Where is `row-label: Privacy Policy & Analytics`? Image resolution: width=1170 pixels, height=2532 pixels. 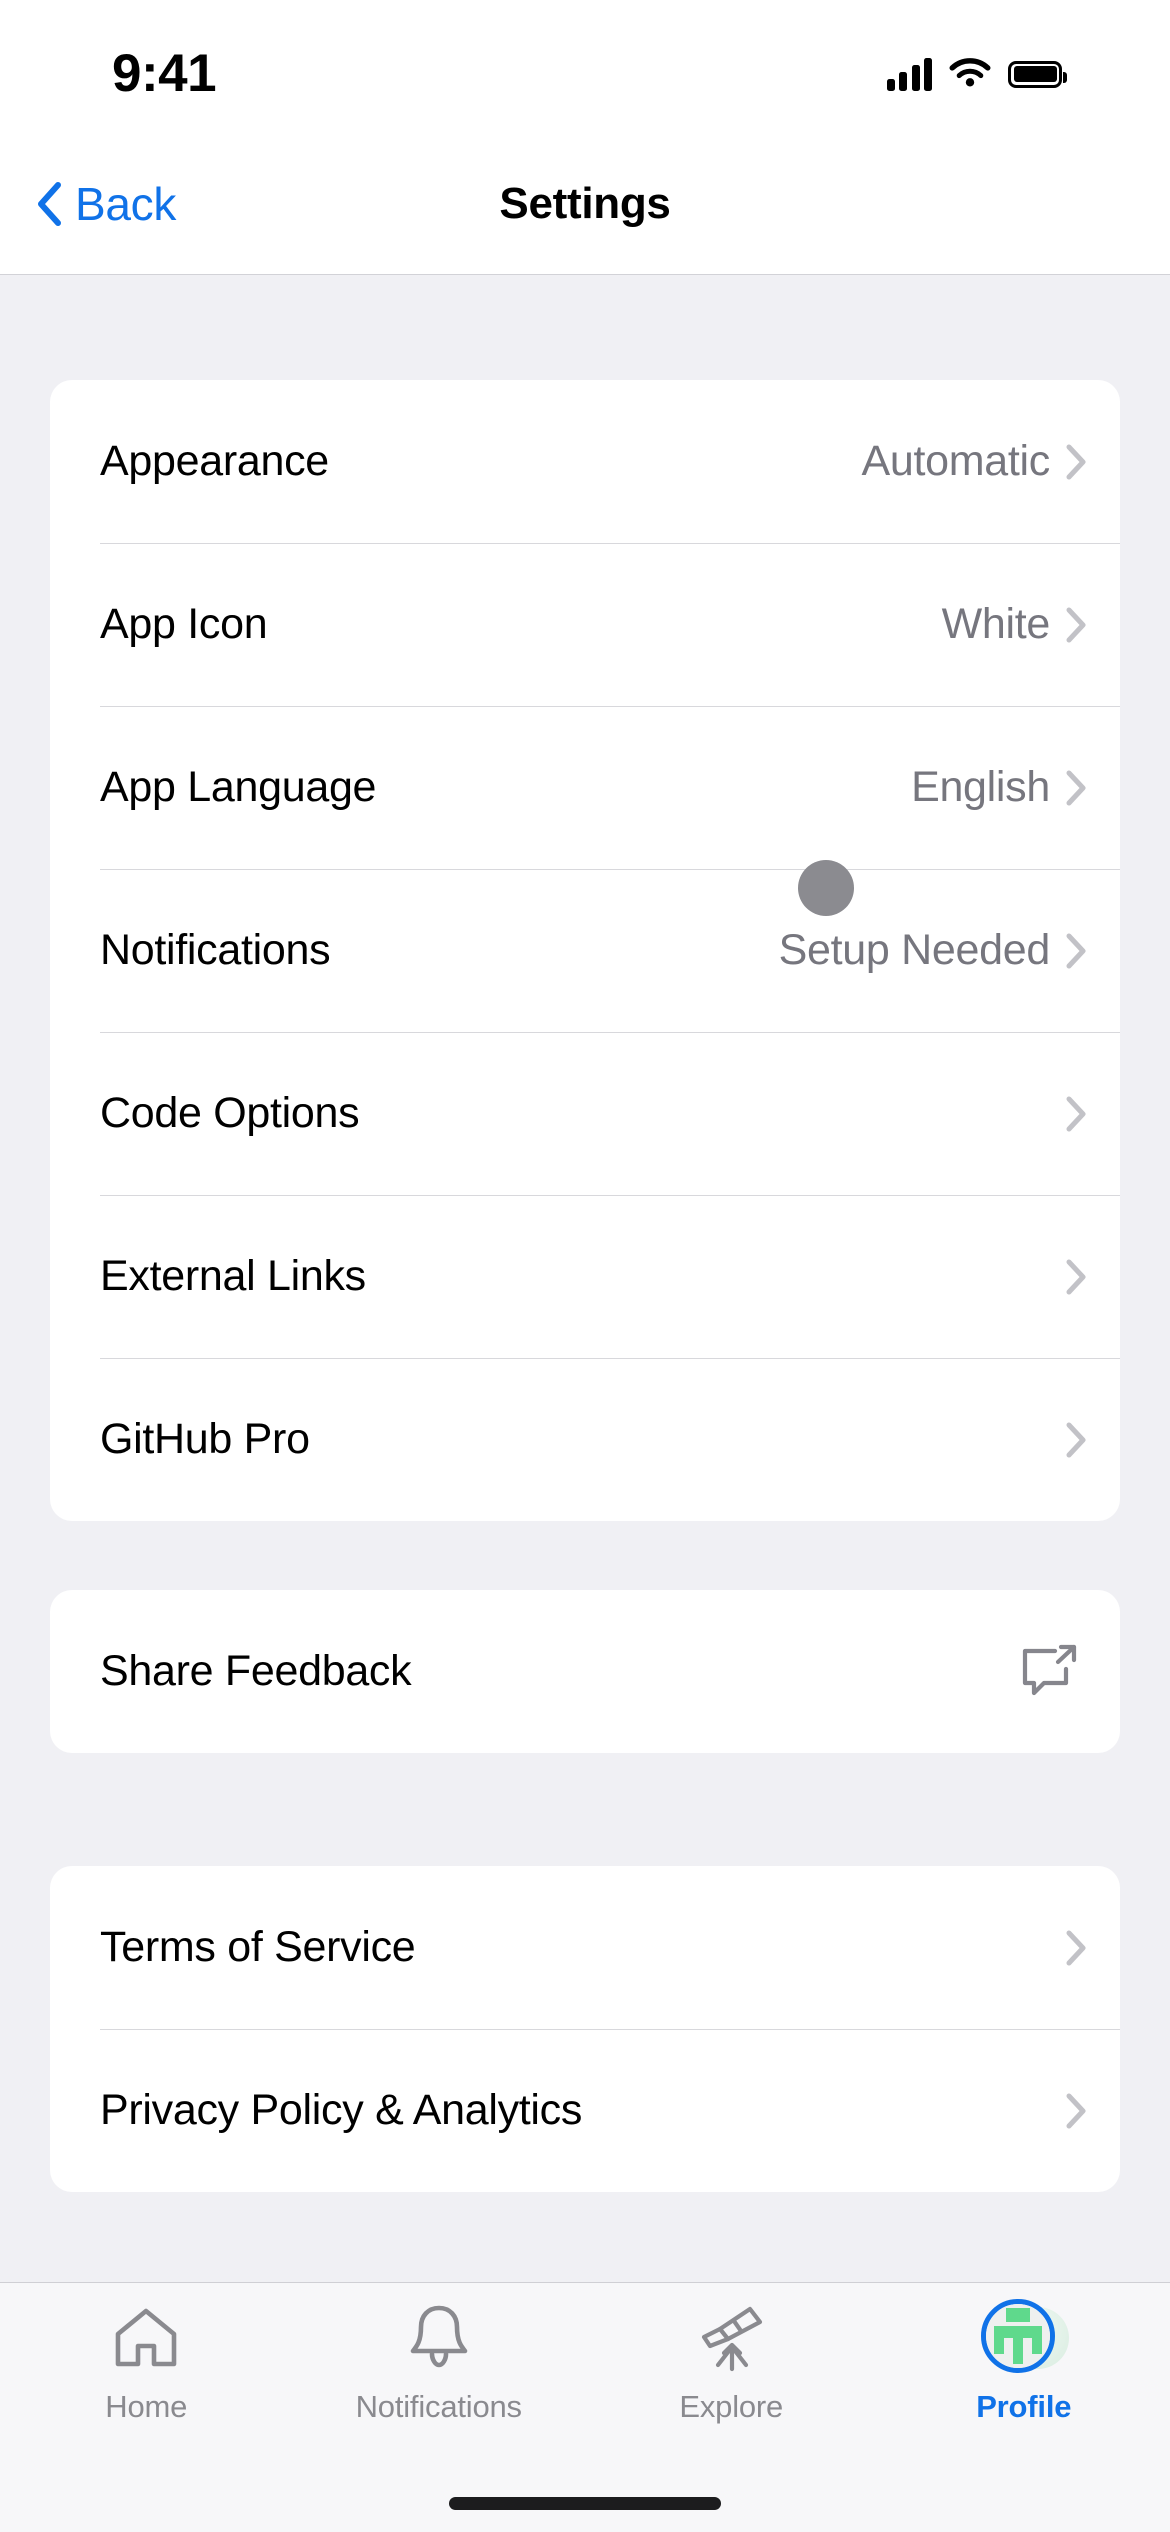
row-label: Privacy Policy & Analytics is located at coordinates (341, 2110).